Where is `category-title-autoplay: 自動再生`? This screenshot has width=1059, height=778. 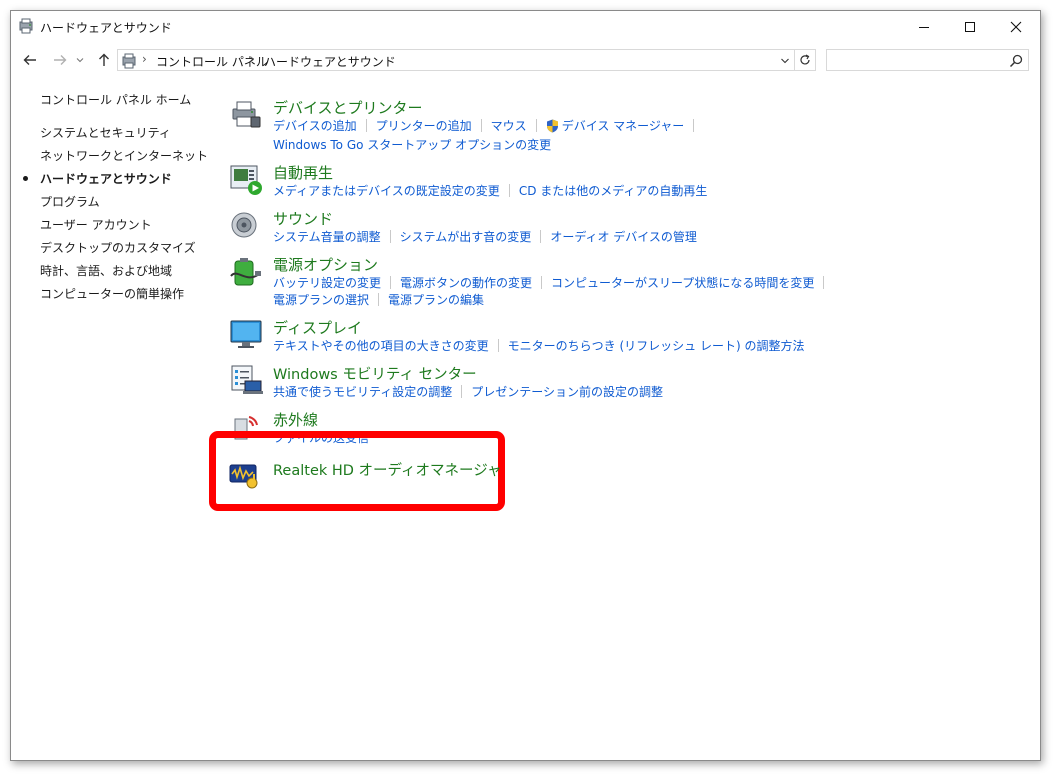 category-title-autoplay: 自動再生 is located at coordinates (303, 172).